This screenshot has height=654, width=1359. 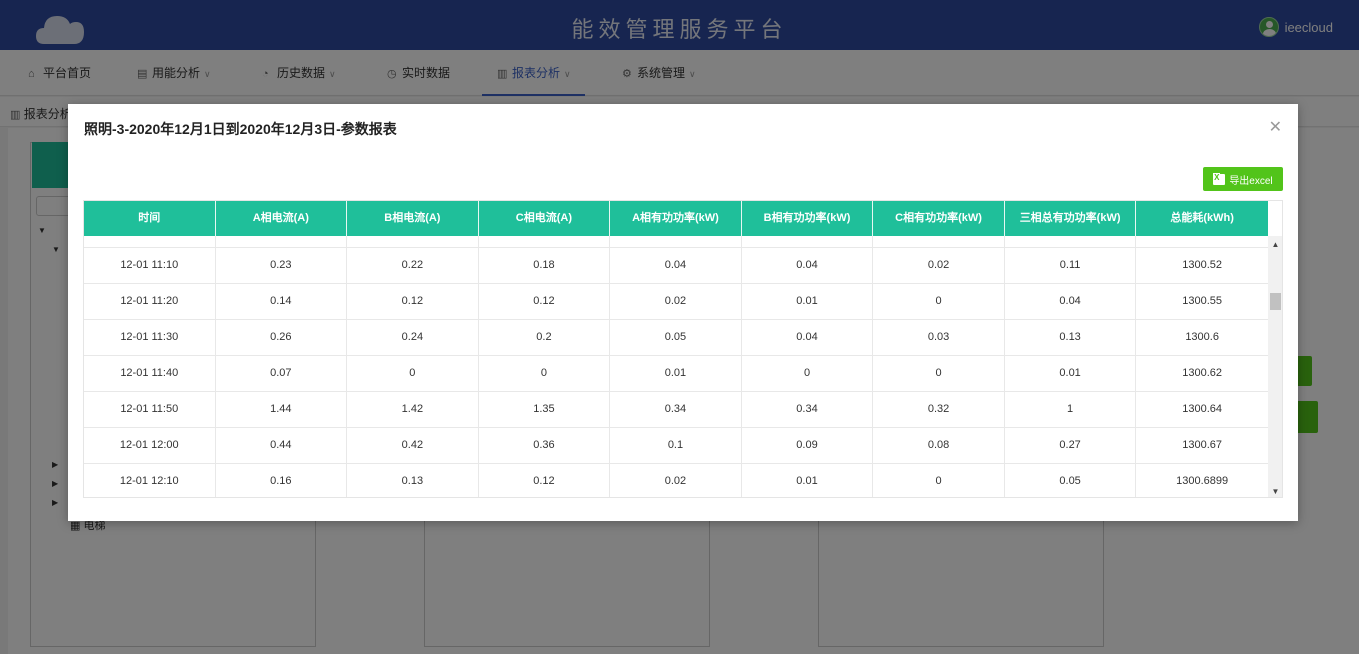 What do you see at coordinates (1071, 445) in the screenshot?
I see `table-cell: 0.27` at bounding box center [1071, 445].